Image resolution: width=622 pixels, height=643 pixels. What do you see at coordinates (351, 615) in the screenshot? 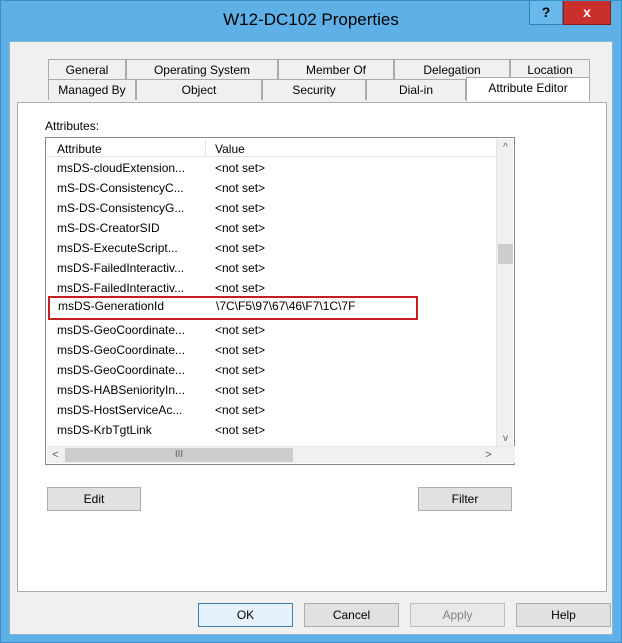
I see `cancel-button: Cancel` at bounding box center [351, 615].